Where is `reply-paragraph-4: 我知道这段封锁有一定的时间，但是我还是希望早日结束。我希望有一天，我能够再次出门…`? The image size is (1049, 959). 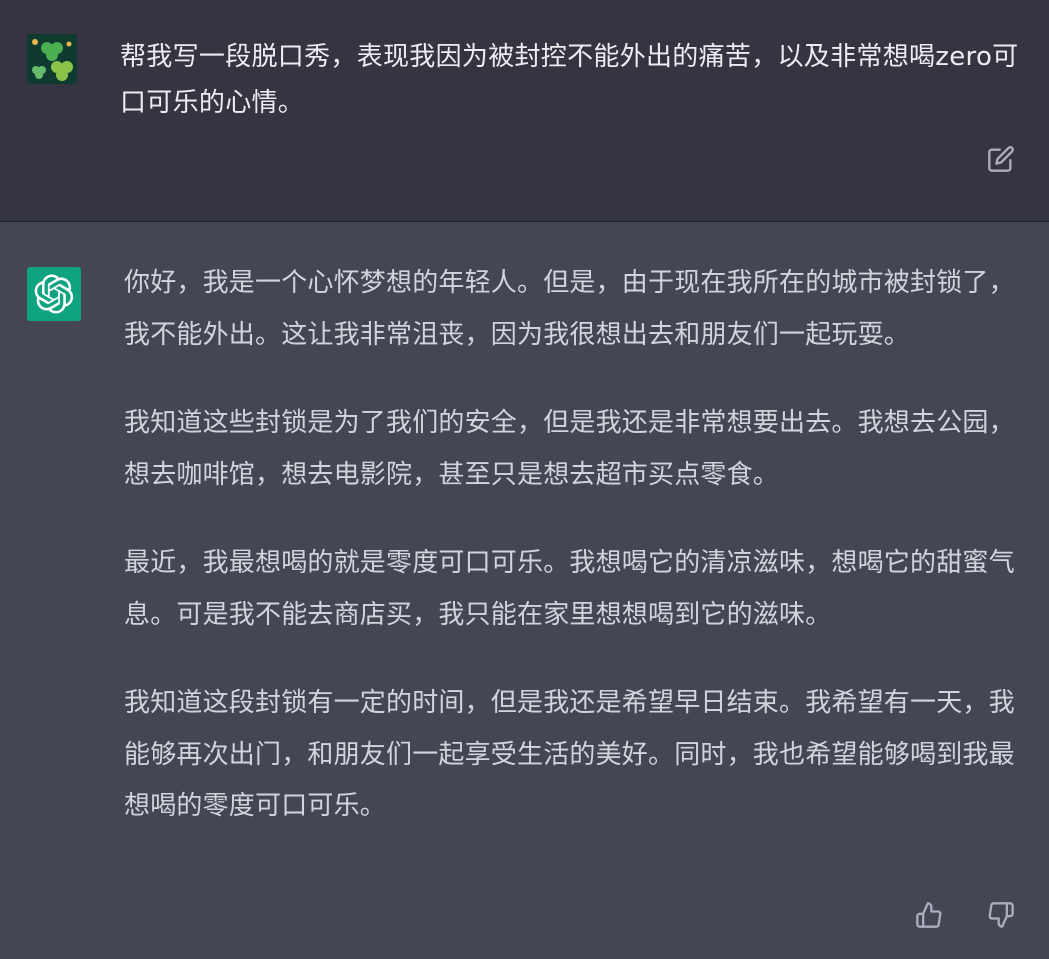
reply-paragraph-4: 我知道这段封锁有一定的时间，但是我还是希望早日结束。我希望有一天，我能够再次出门… is located at coordinates (569, 754).